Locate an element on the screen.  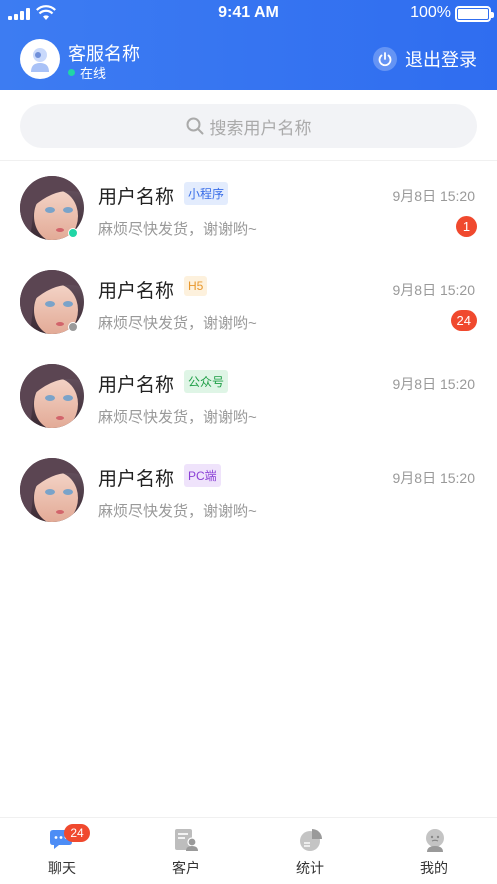
stats-icon is located at coordinates (311, 840).